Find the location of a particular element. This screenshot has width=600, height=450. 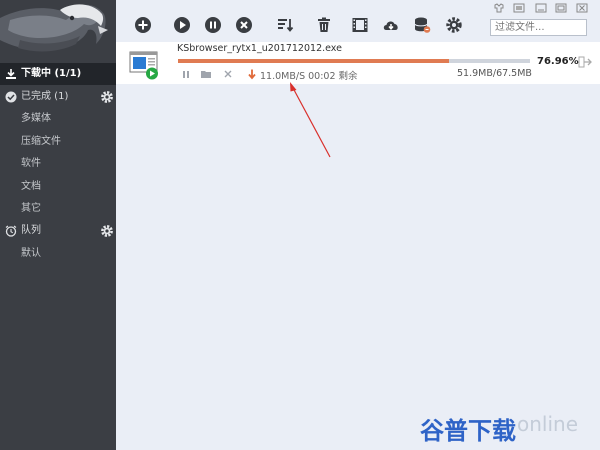

cloud-download-button is located at coordinates (391, 25).